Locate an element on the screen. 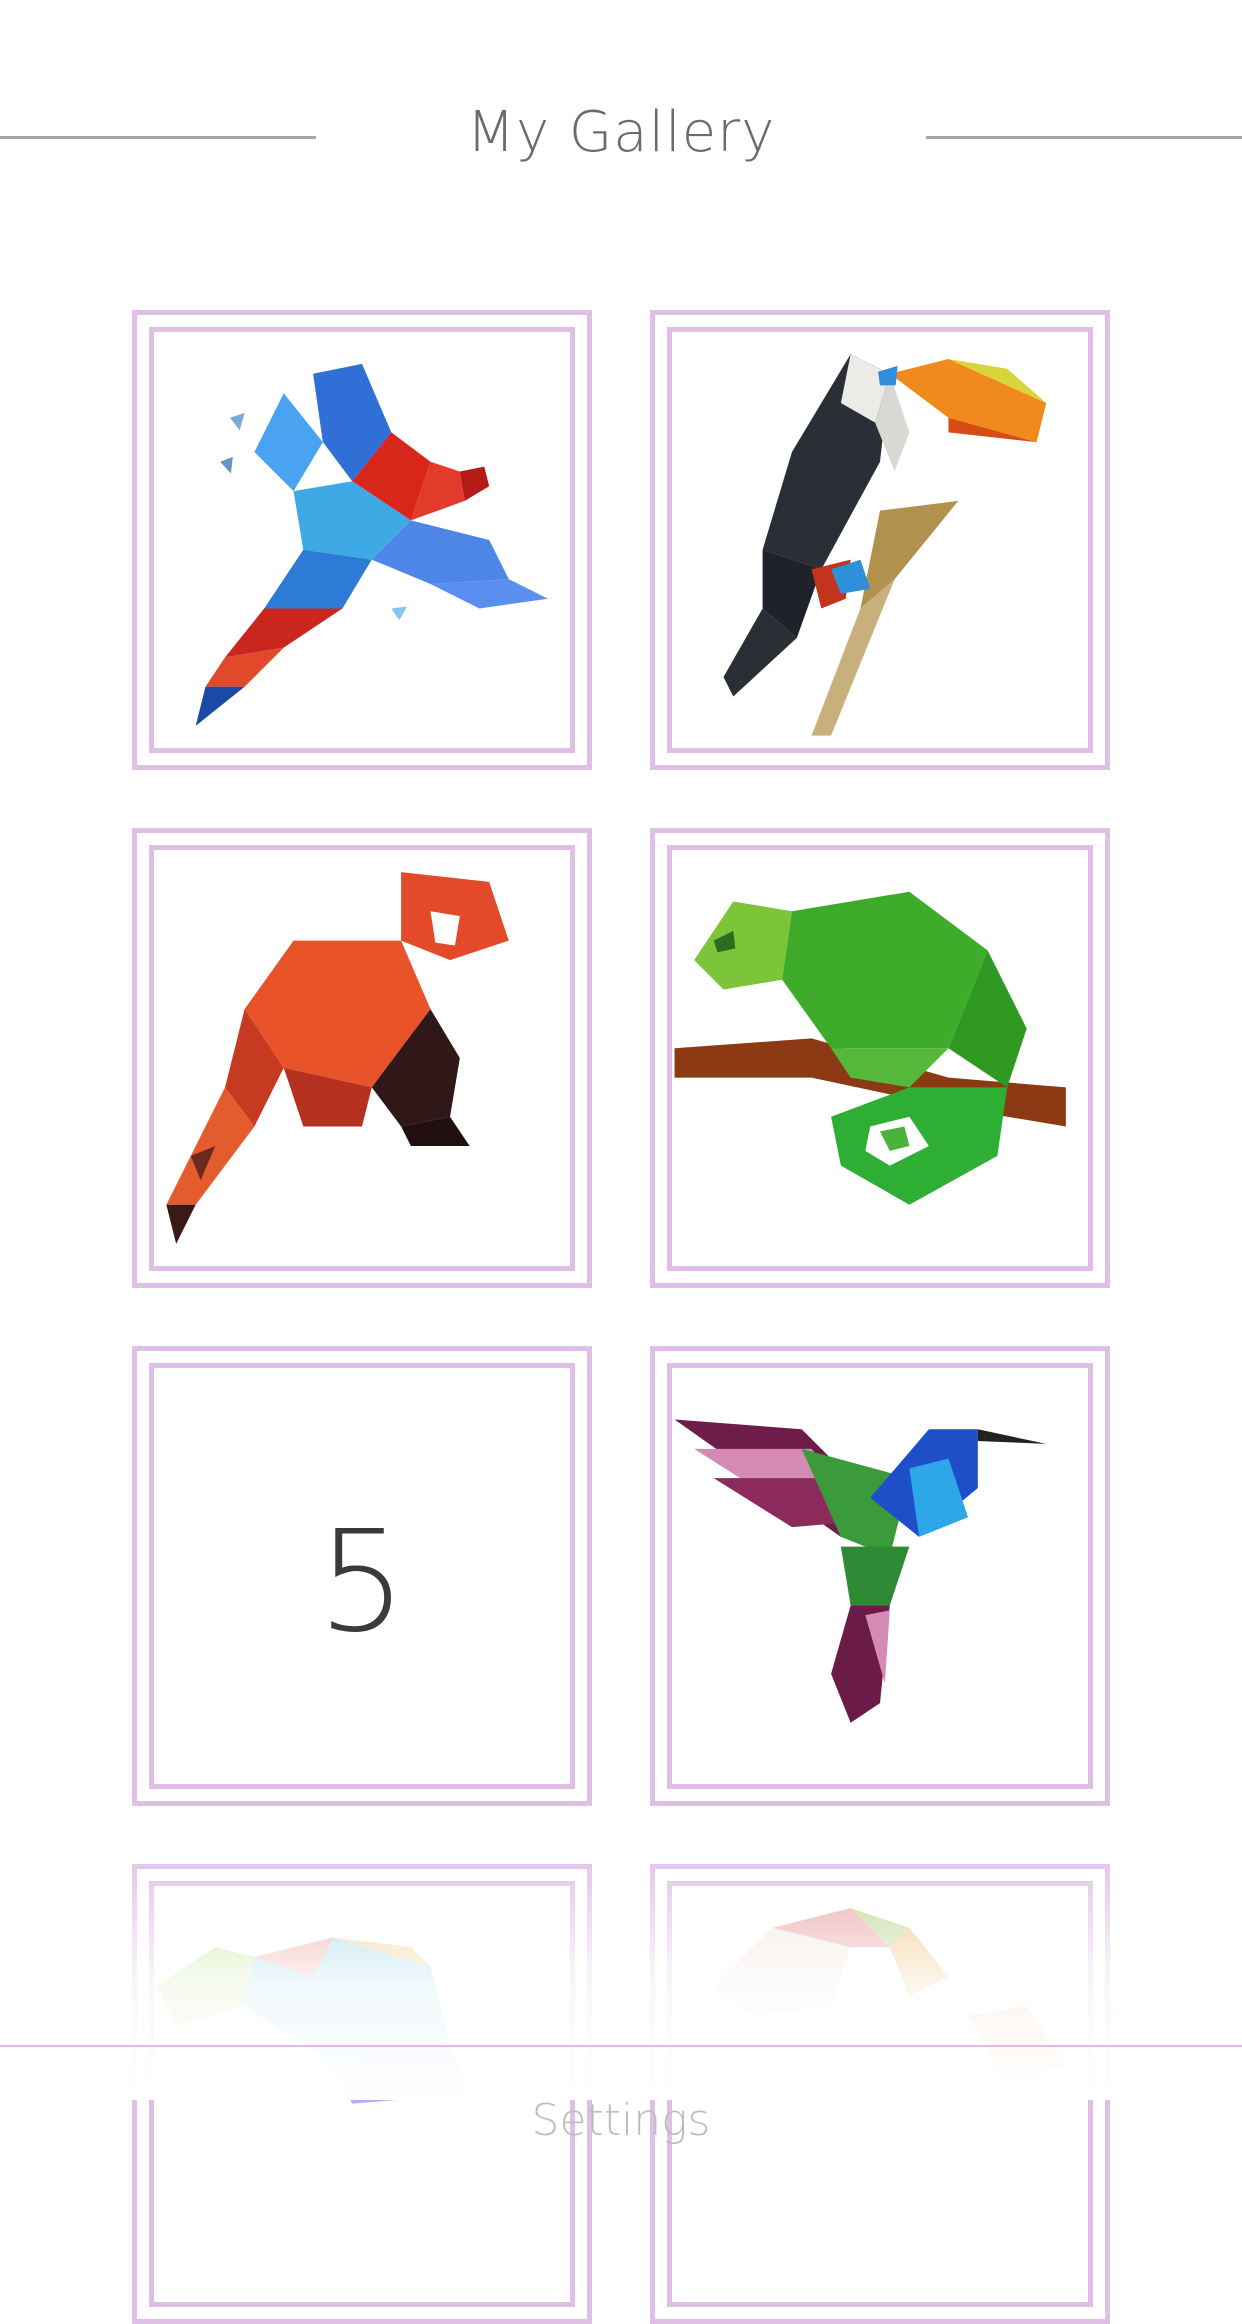 This screenshot has height=2324, width=1242. toucan-icon is located at coordinates (885, 545).